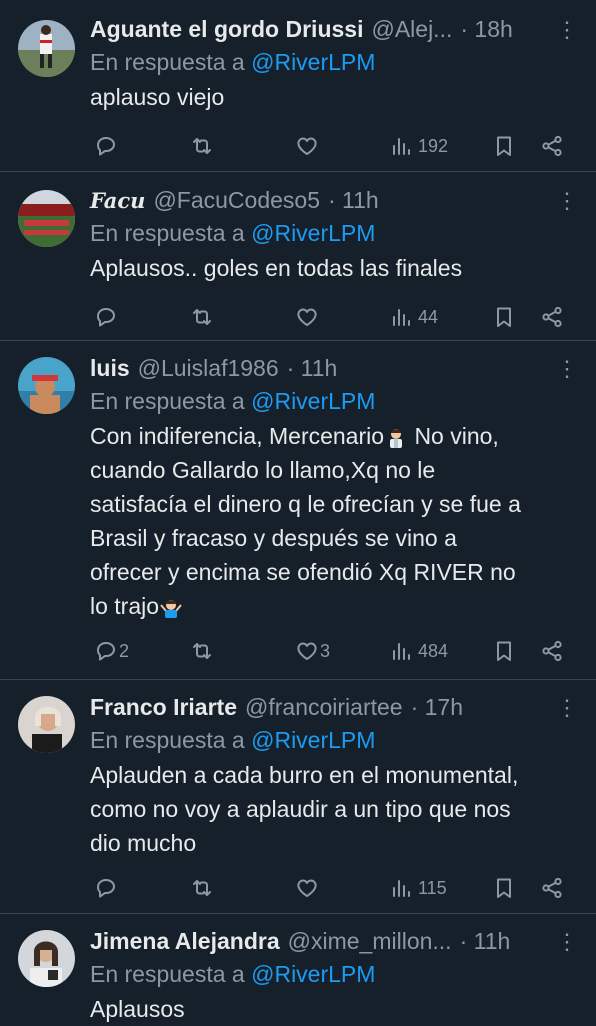 This screenshot has height=1026, width=596. I want to click on display-name: Franco Iriarte, so click(163, 707).